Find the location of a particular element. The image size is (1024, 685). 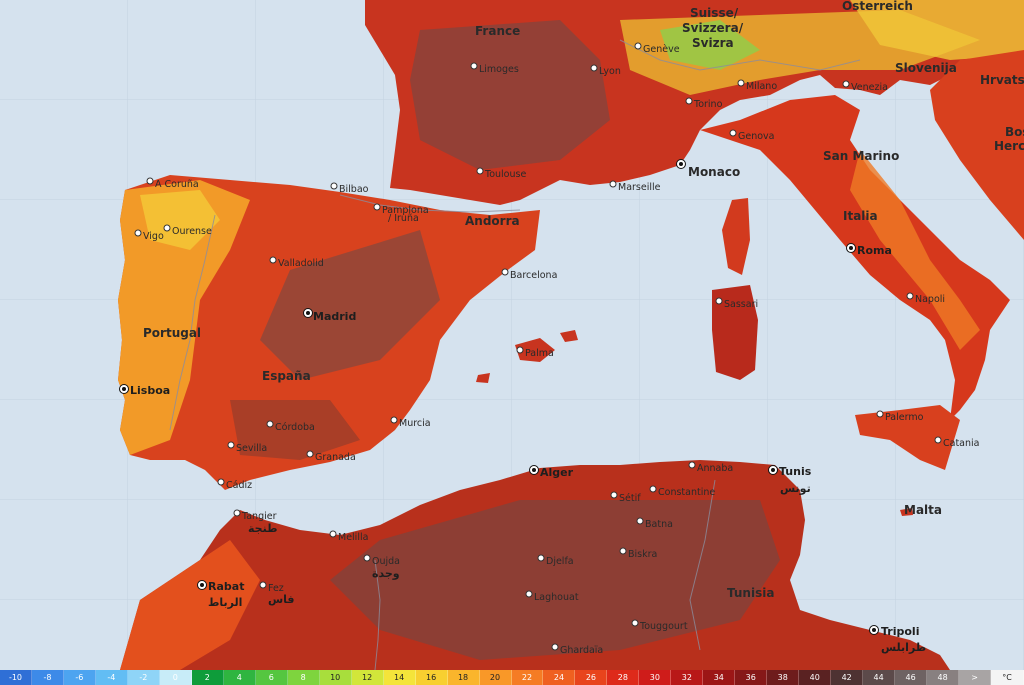

legend-swatch: 38 is located at coordinates (783, 677).